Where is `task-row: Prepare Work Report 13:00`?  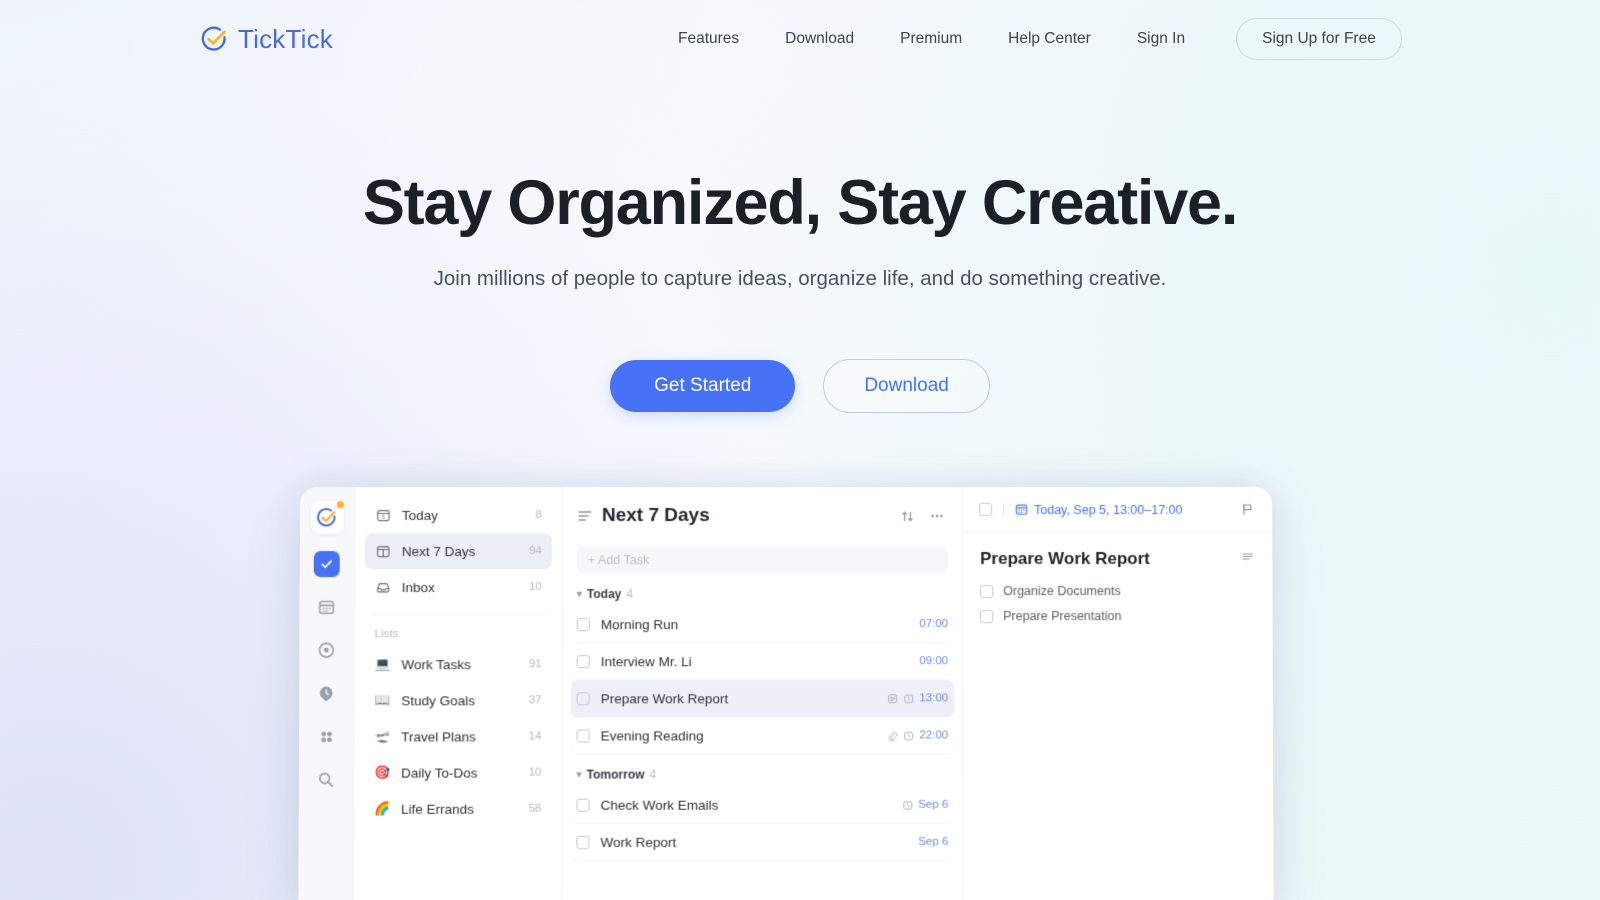
task-row: Prepare Work Report 13:00 is located at coordinates (762, 699).